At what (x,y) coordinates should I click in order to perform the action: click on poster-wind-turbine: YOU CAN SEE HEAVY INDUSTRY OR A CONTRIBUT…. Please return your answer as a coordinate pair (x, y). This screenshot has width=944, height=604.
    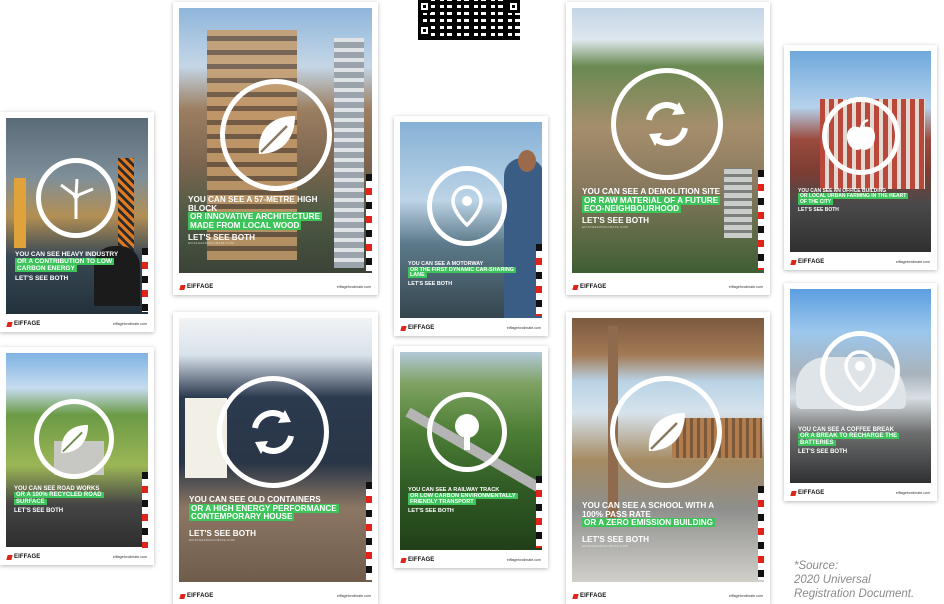
    Looking at the image, I should click on (77, 222).